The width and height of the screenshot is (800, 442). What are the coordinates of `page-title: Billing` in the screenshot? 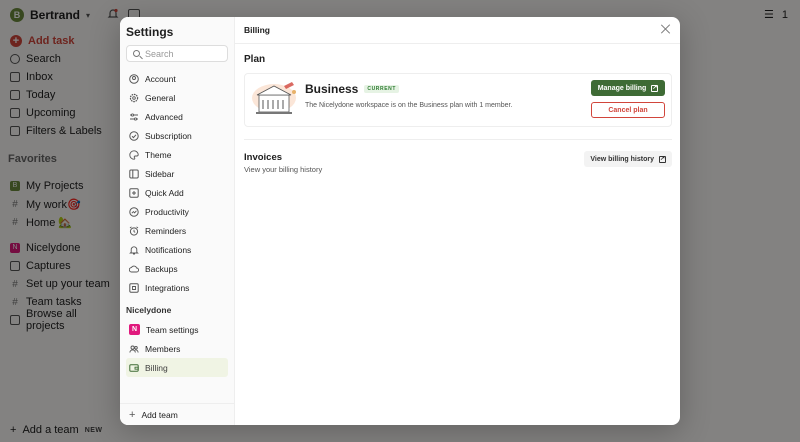 It's located at (257, 30).